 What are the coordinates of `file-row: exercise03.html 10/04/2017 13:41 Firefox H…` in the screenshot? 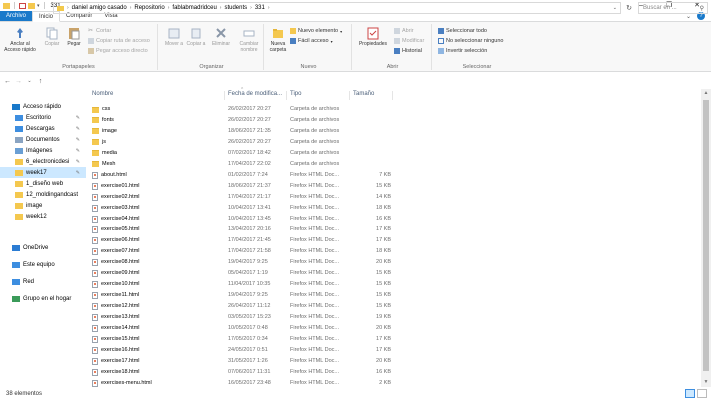 It's located at (339, 208).